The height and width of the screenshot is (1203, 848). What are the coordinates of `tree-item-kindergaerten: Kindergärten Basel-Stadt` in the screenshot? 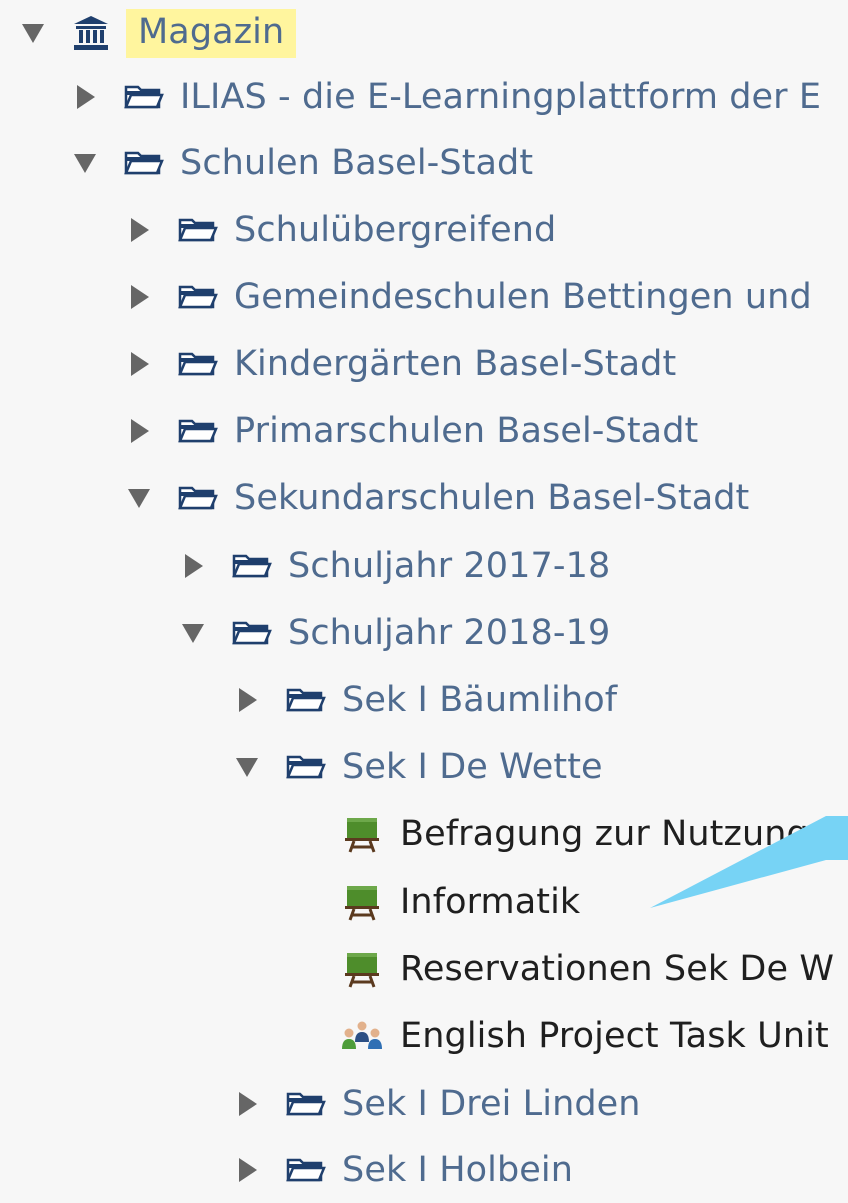 It's located at (400, 364).